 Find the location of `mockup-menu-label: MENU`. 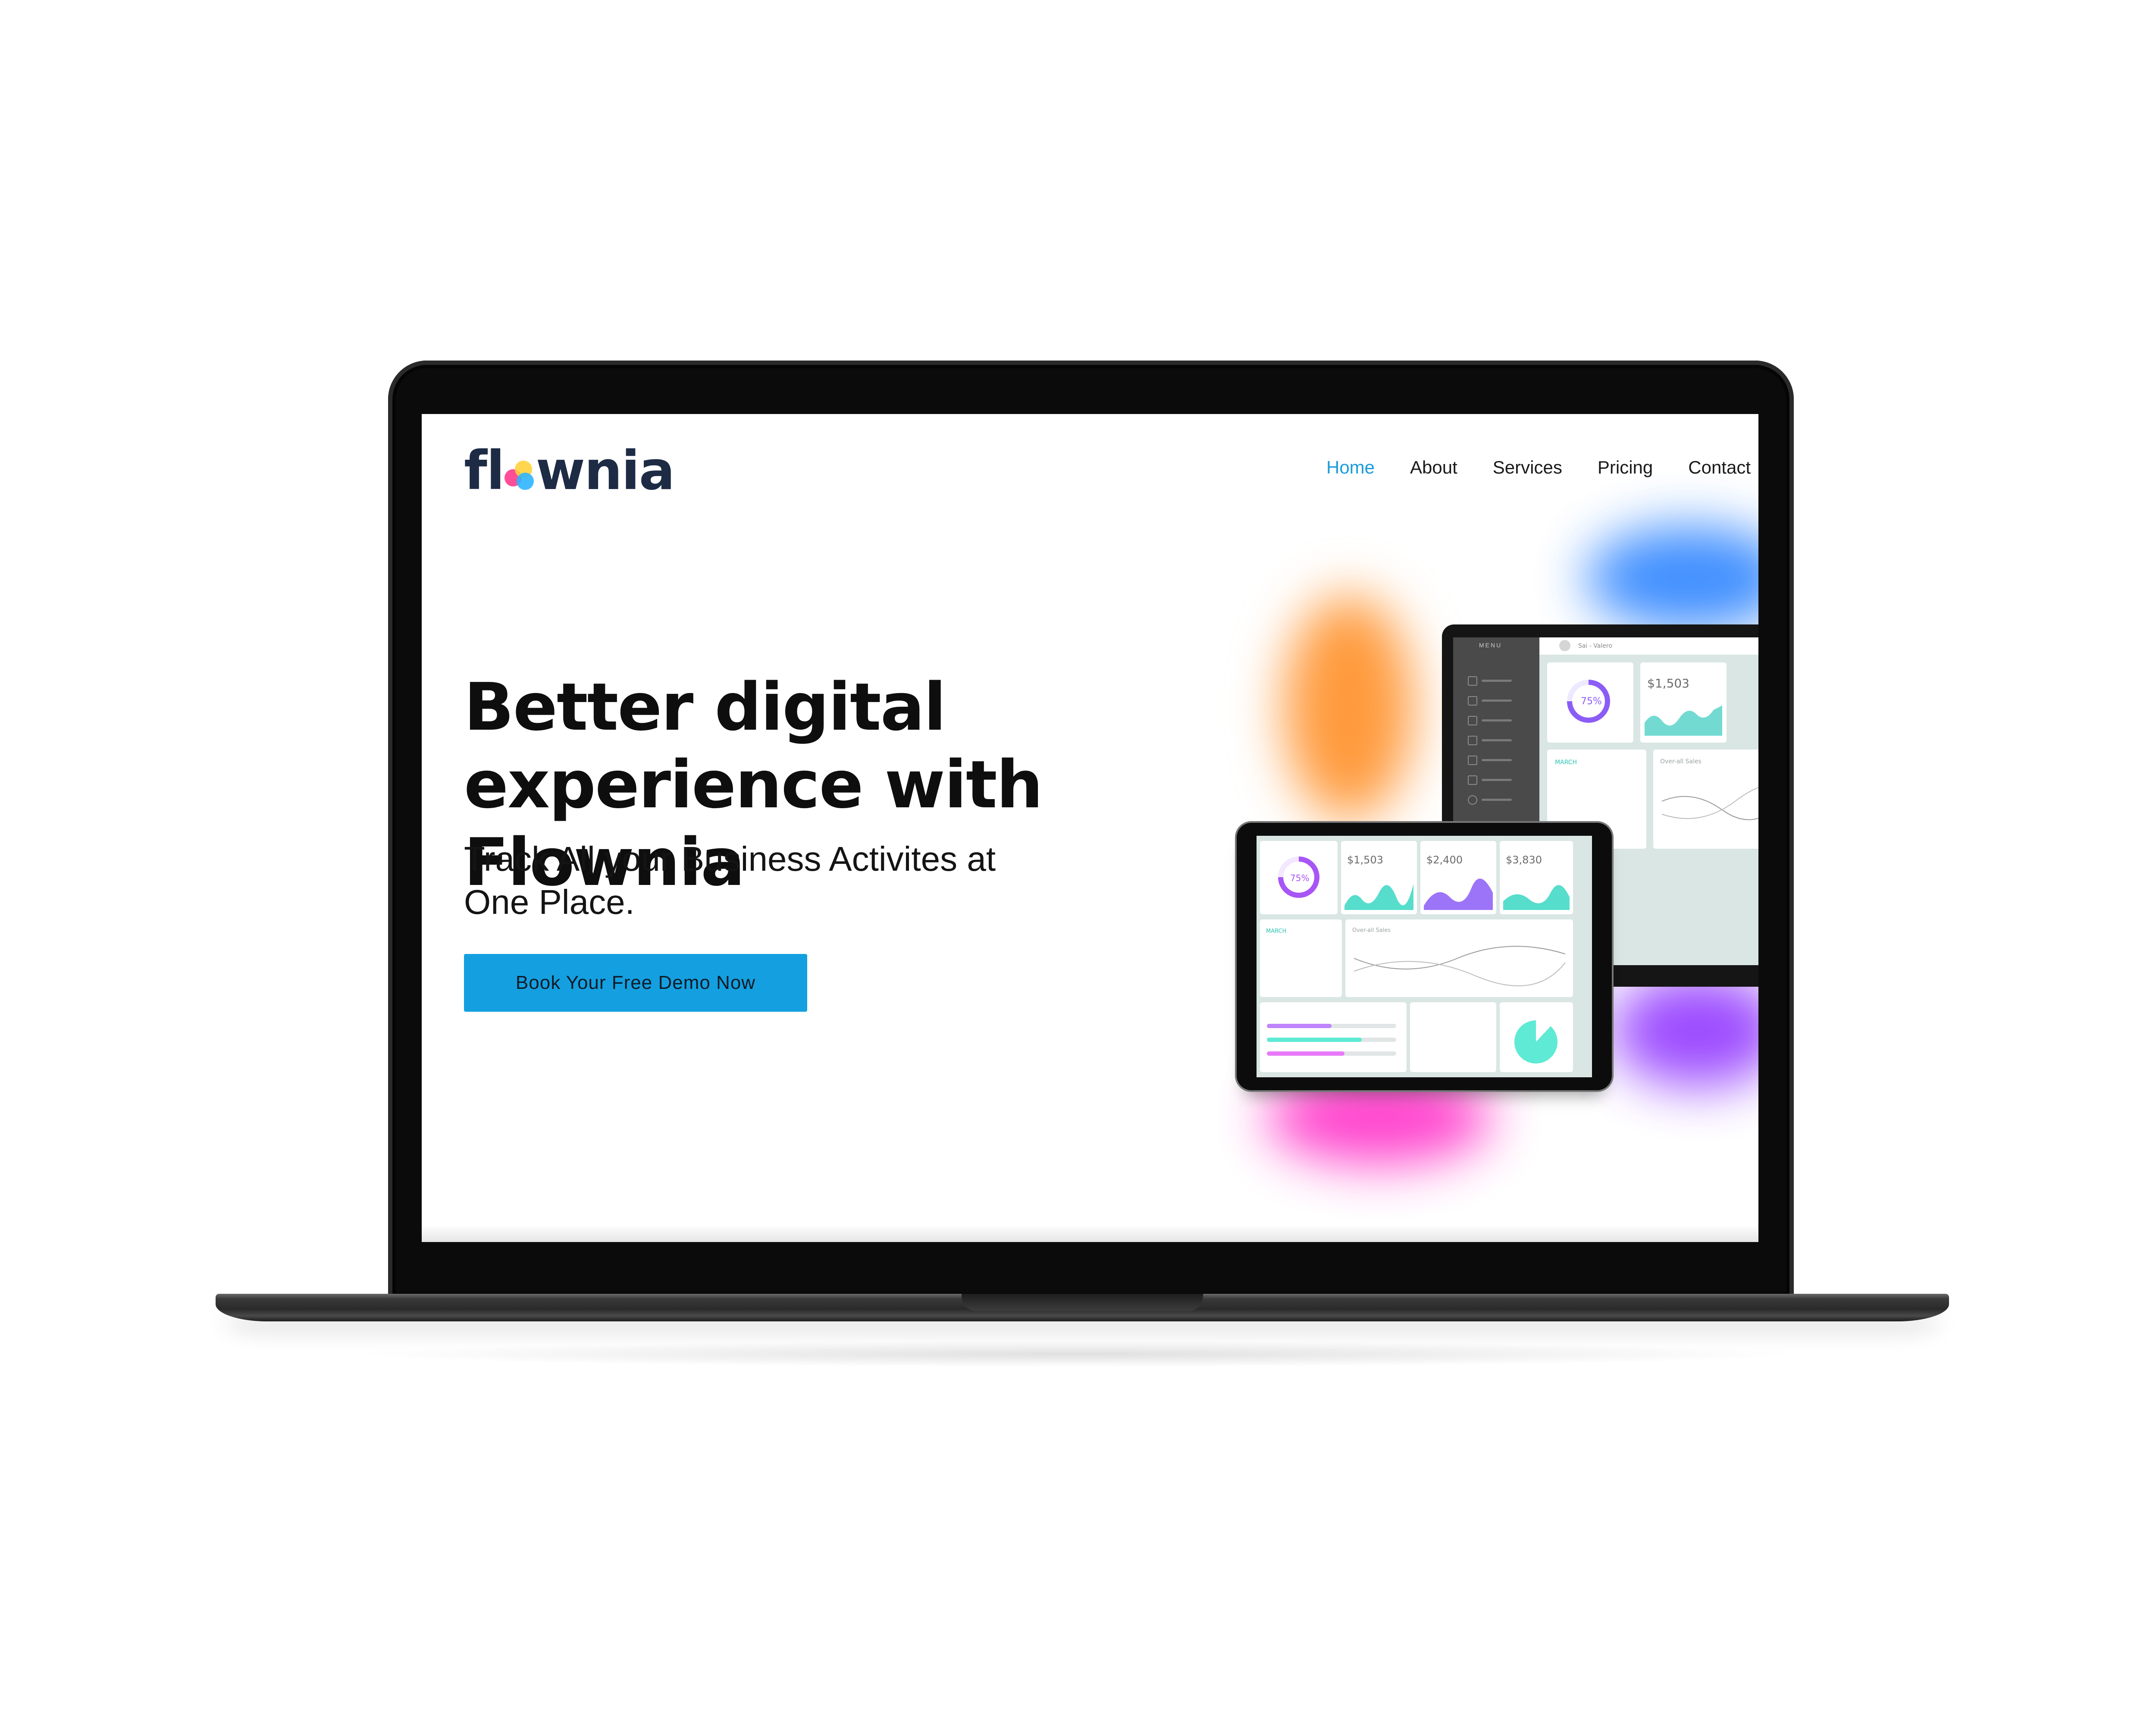

mockup-menu-label: MENU is located at coordinates (1490, 646).